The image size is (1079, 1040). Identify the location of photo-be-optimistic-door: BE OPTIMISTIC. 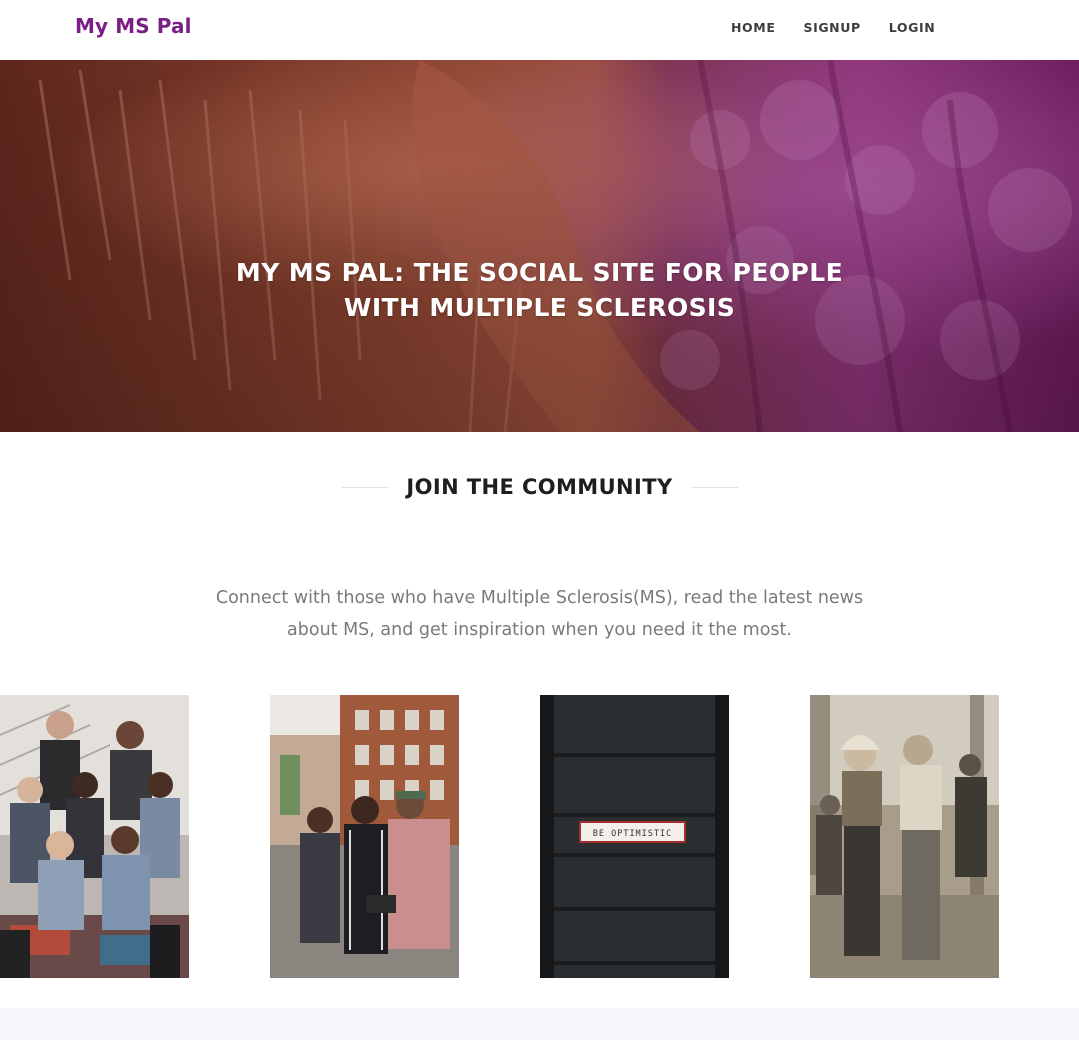
(634, 836).